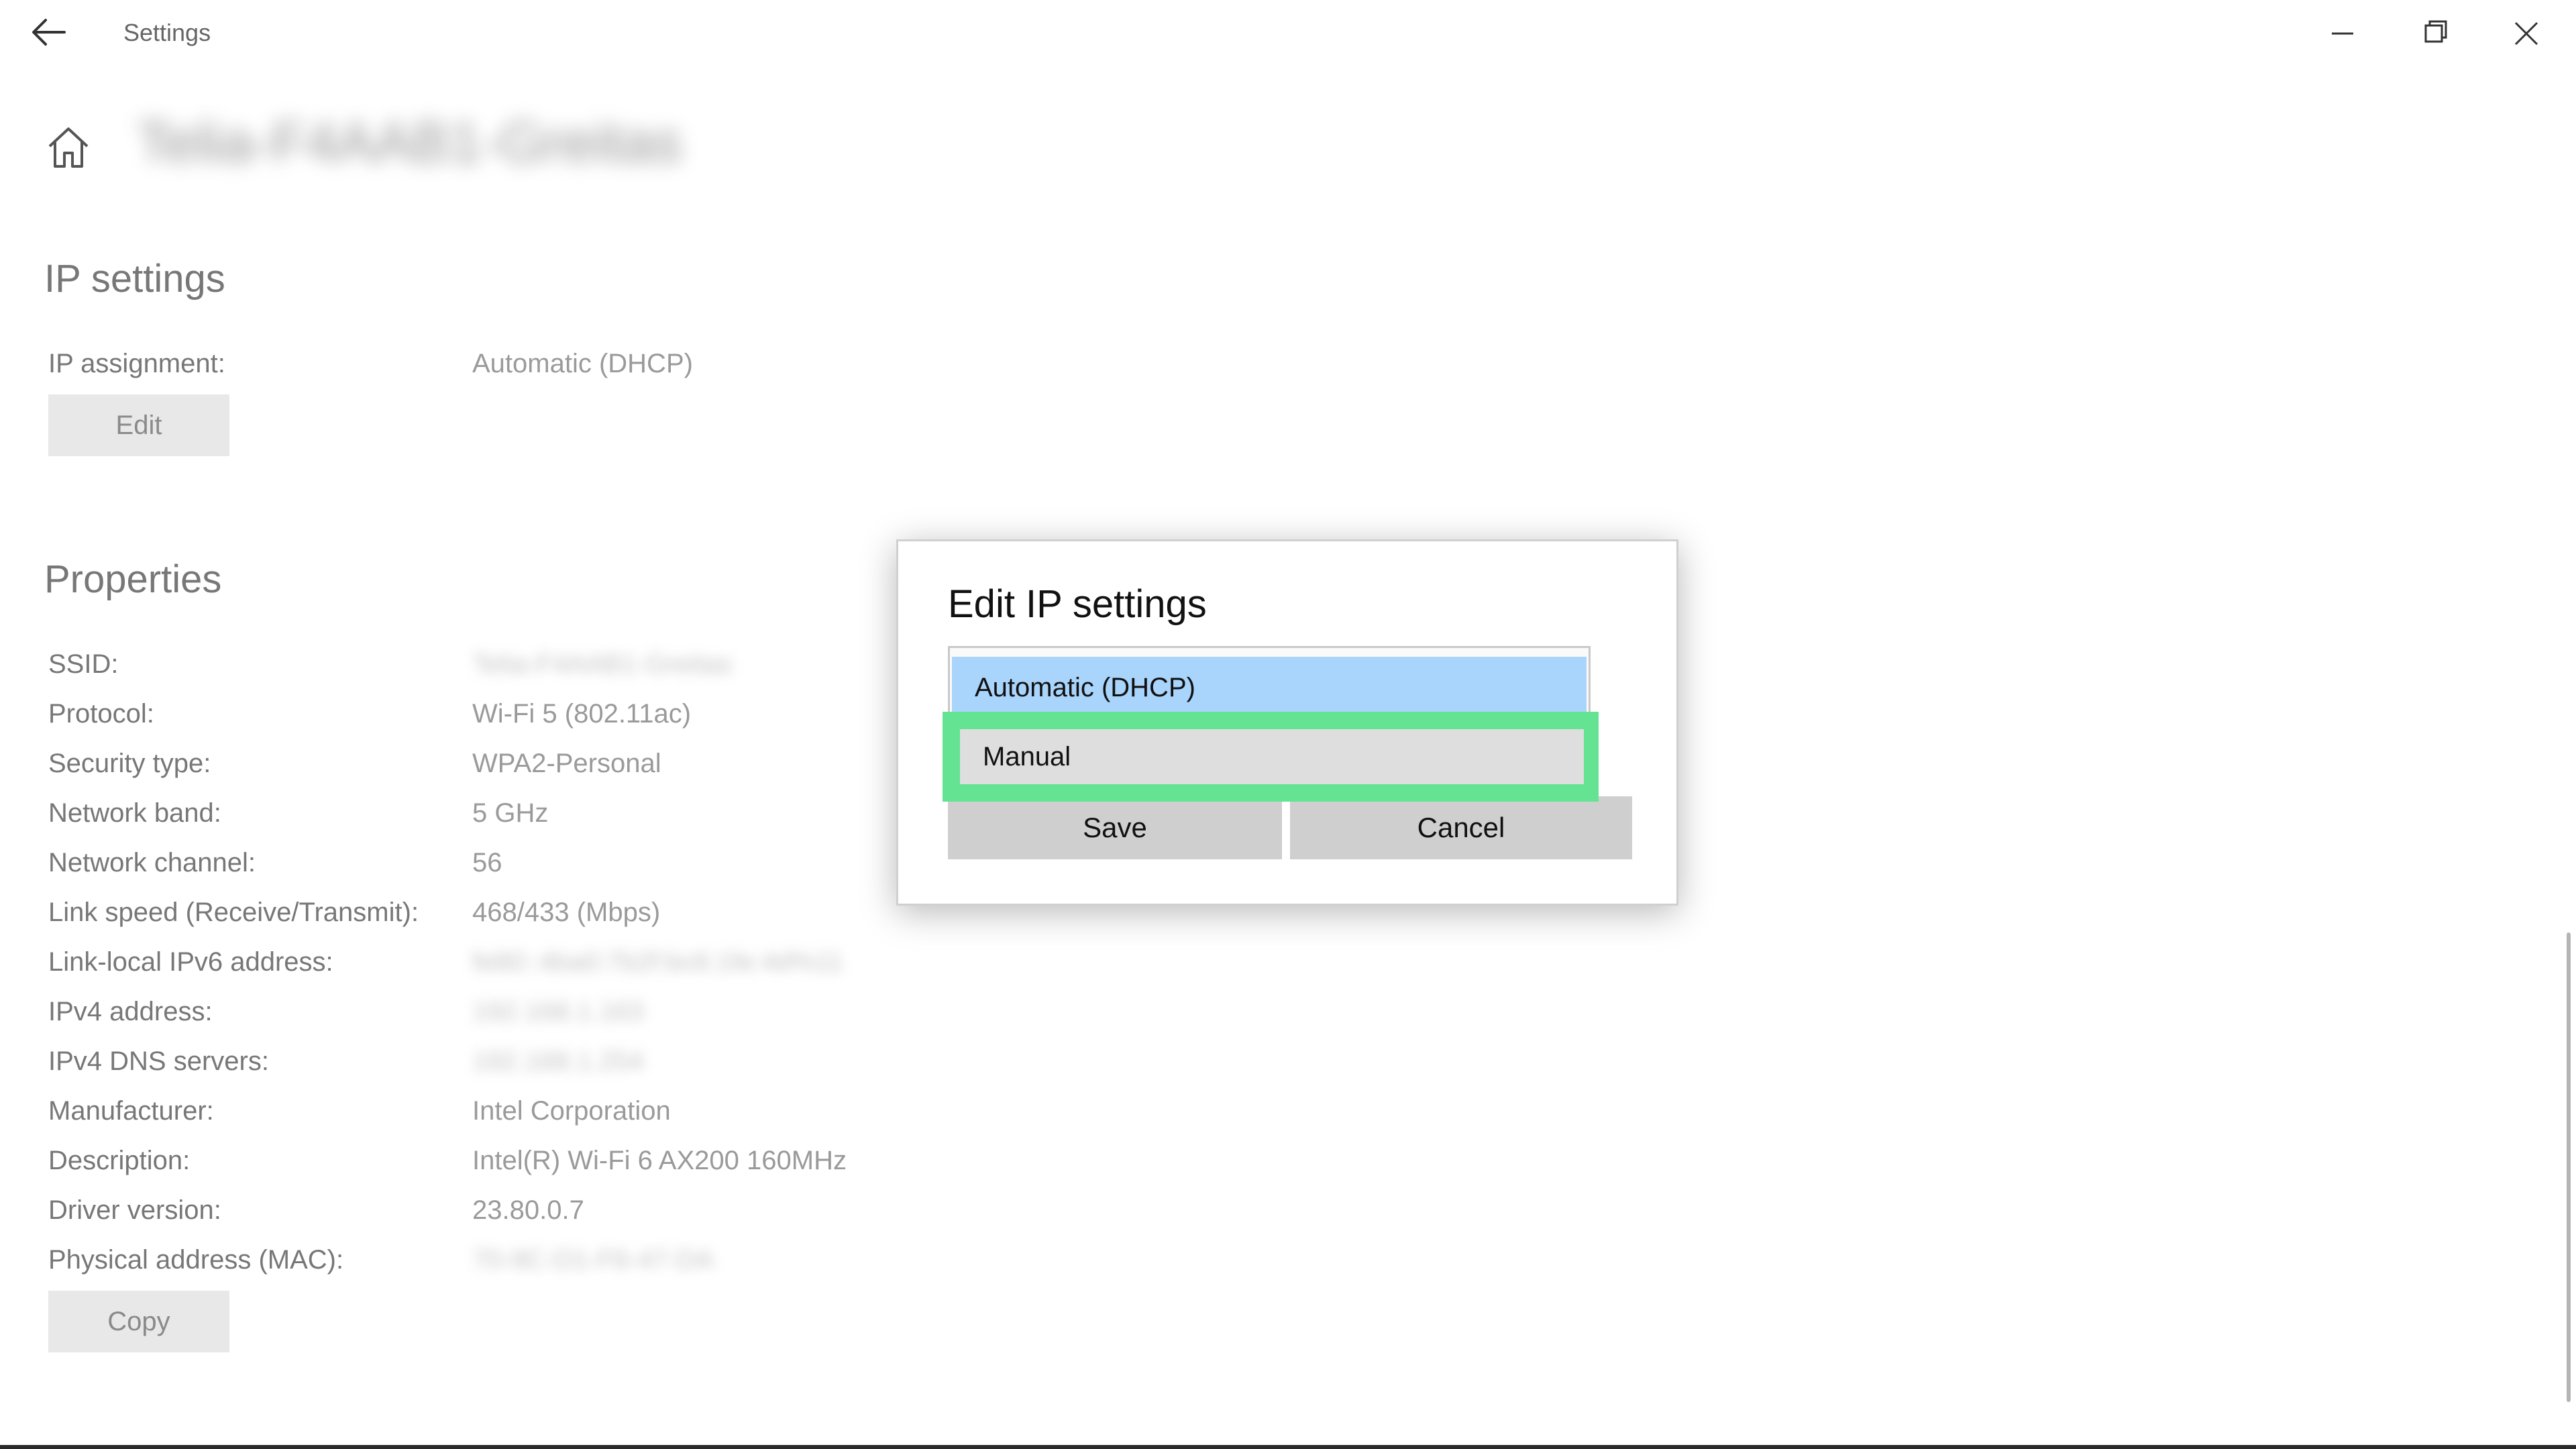  I want to click on close-icon, so click(2526, 33).